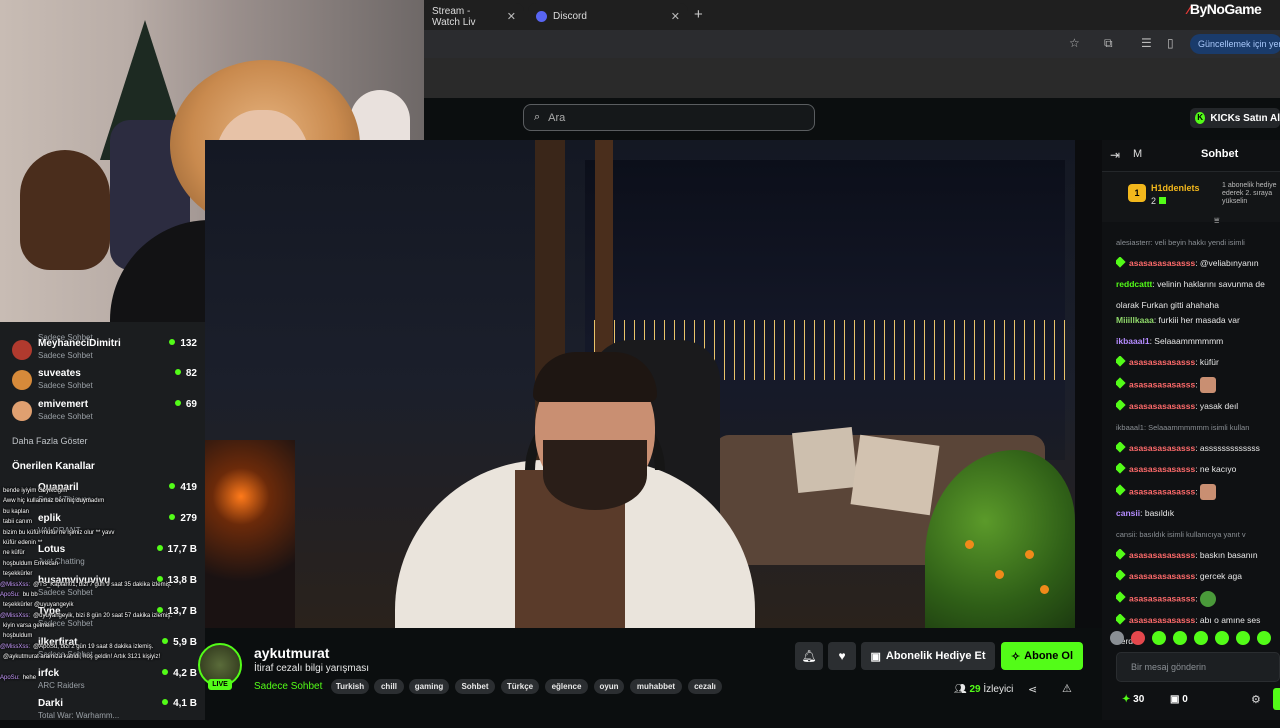 The width and height of the screenshot is (1280, 728). I want to click on follow-button: ♥, so click(842, 656).